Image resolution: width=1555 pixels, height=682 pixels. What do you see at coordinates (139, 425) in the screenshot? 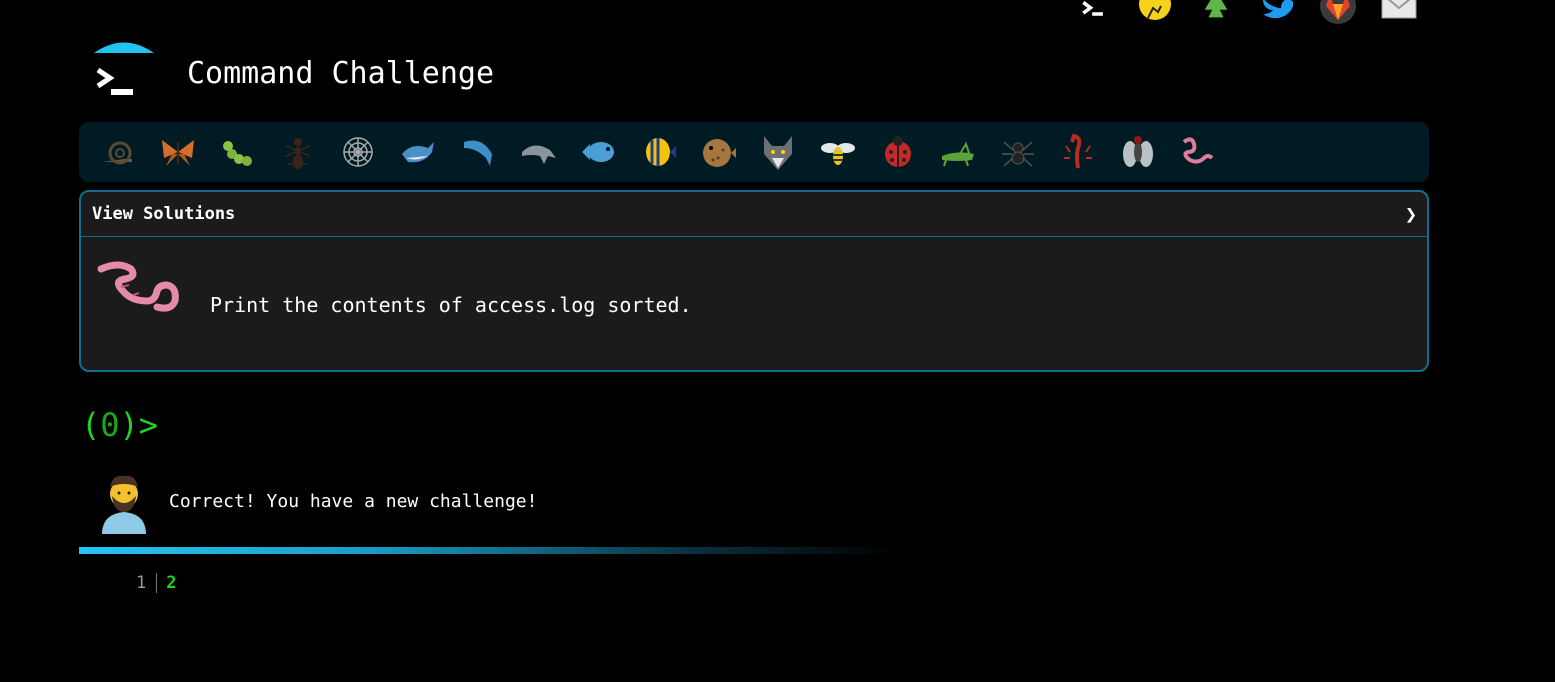
I see `prompt-close: )>` at bounding box center [139, 425].